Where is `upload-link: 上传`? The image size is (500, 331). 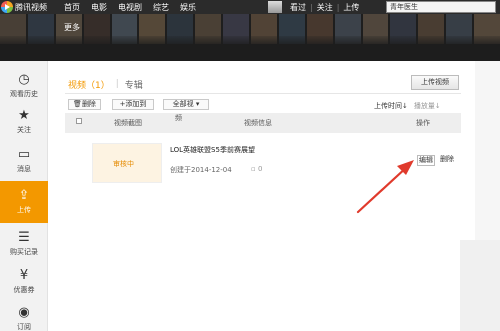 upload-link: 上传 is located at coordinates (351, 7).